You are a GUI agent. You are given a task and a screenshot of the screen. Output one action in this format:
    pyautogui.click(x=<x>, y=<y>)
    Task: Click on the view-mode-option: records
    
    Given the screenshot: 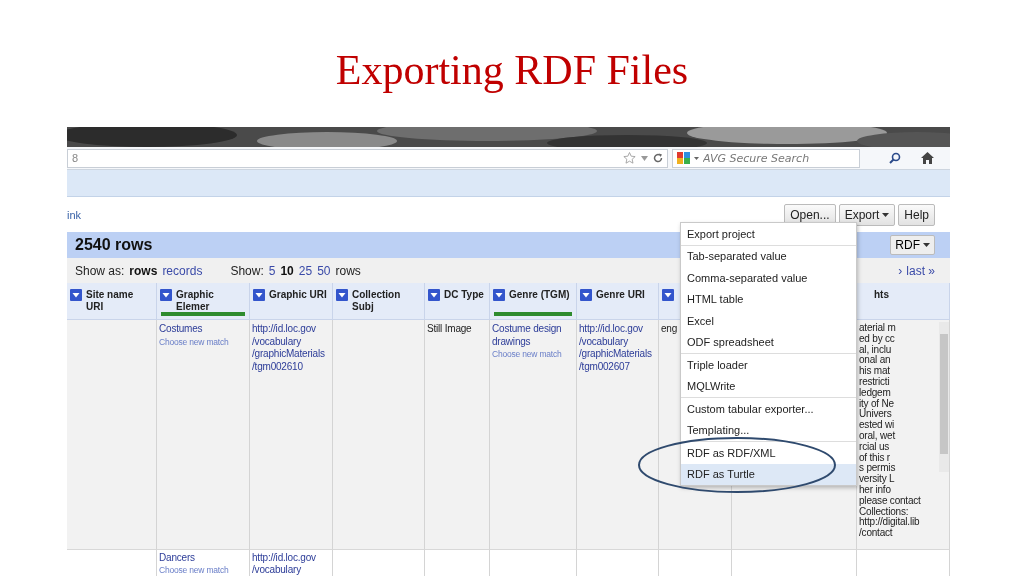 What is the action you would take?
    pyautogui.click(x=182, y=270)
    